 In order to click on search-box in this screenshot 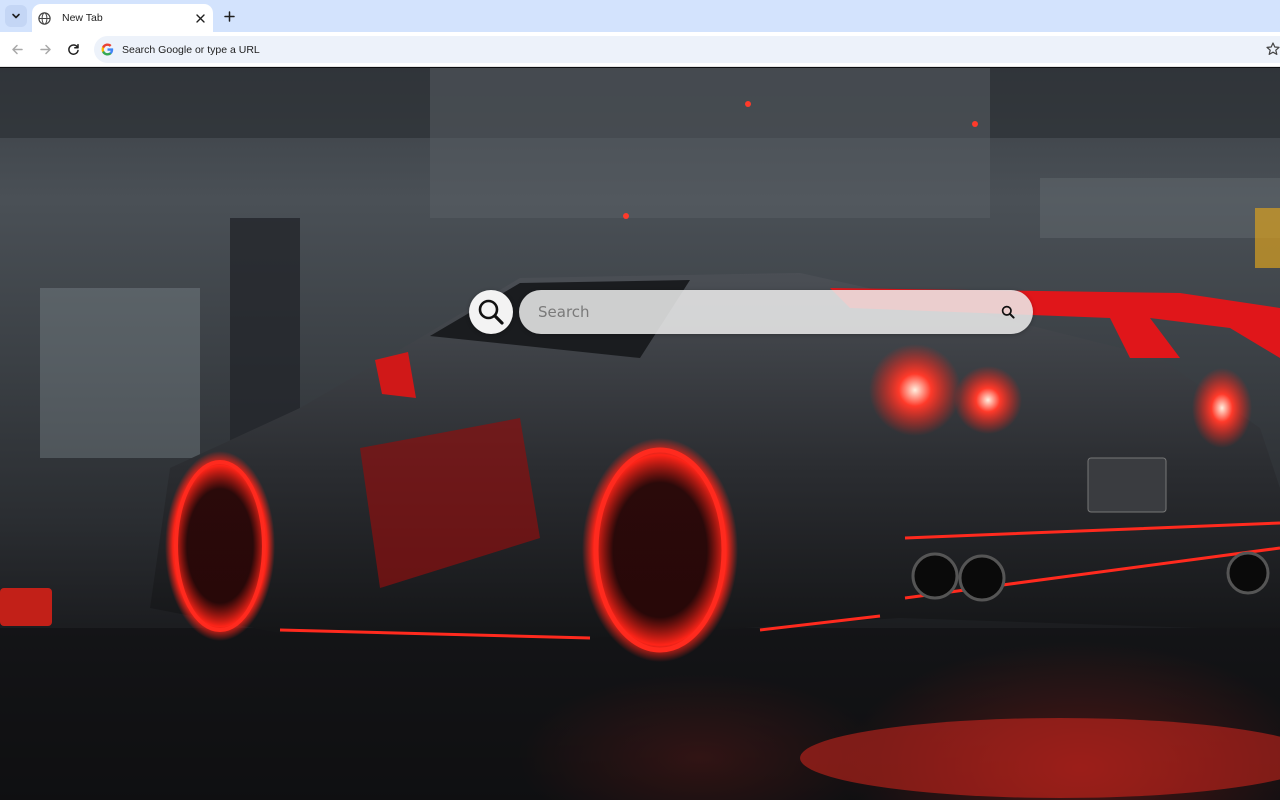, I will do `click(776, 312)`.